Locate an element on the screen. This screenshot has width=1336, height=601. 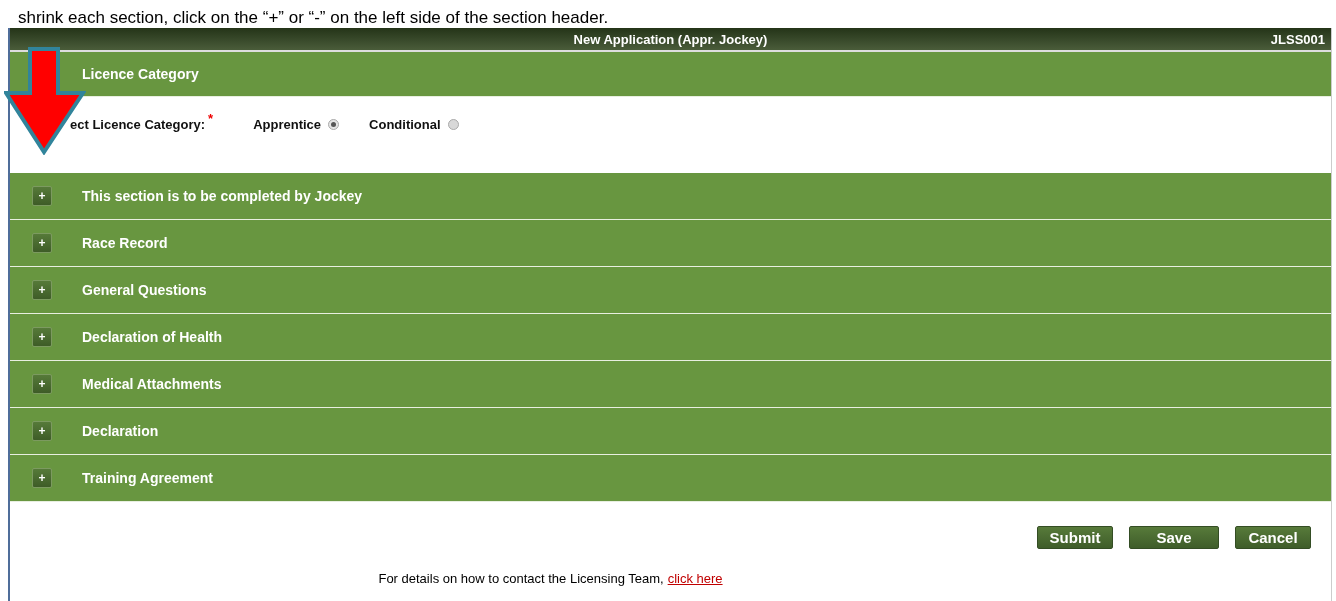
radio-label: Conditional is located at coordinates (405, 124).